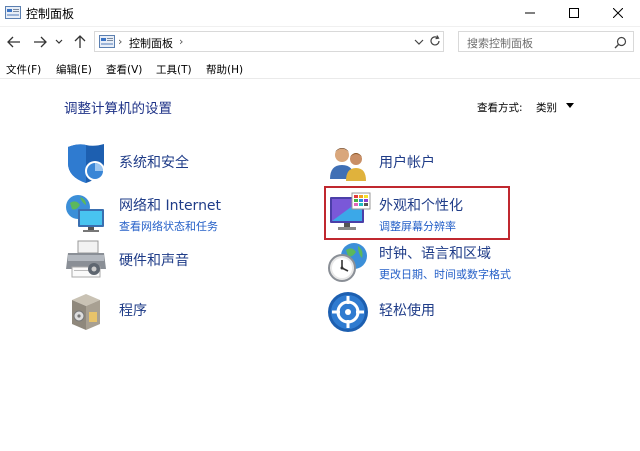 The image size is (640, 451). What do you see at coordinates (417, 213) in the screenshot?
I see `highlight-box` at bounding box center [417, 213].